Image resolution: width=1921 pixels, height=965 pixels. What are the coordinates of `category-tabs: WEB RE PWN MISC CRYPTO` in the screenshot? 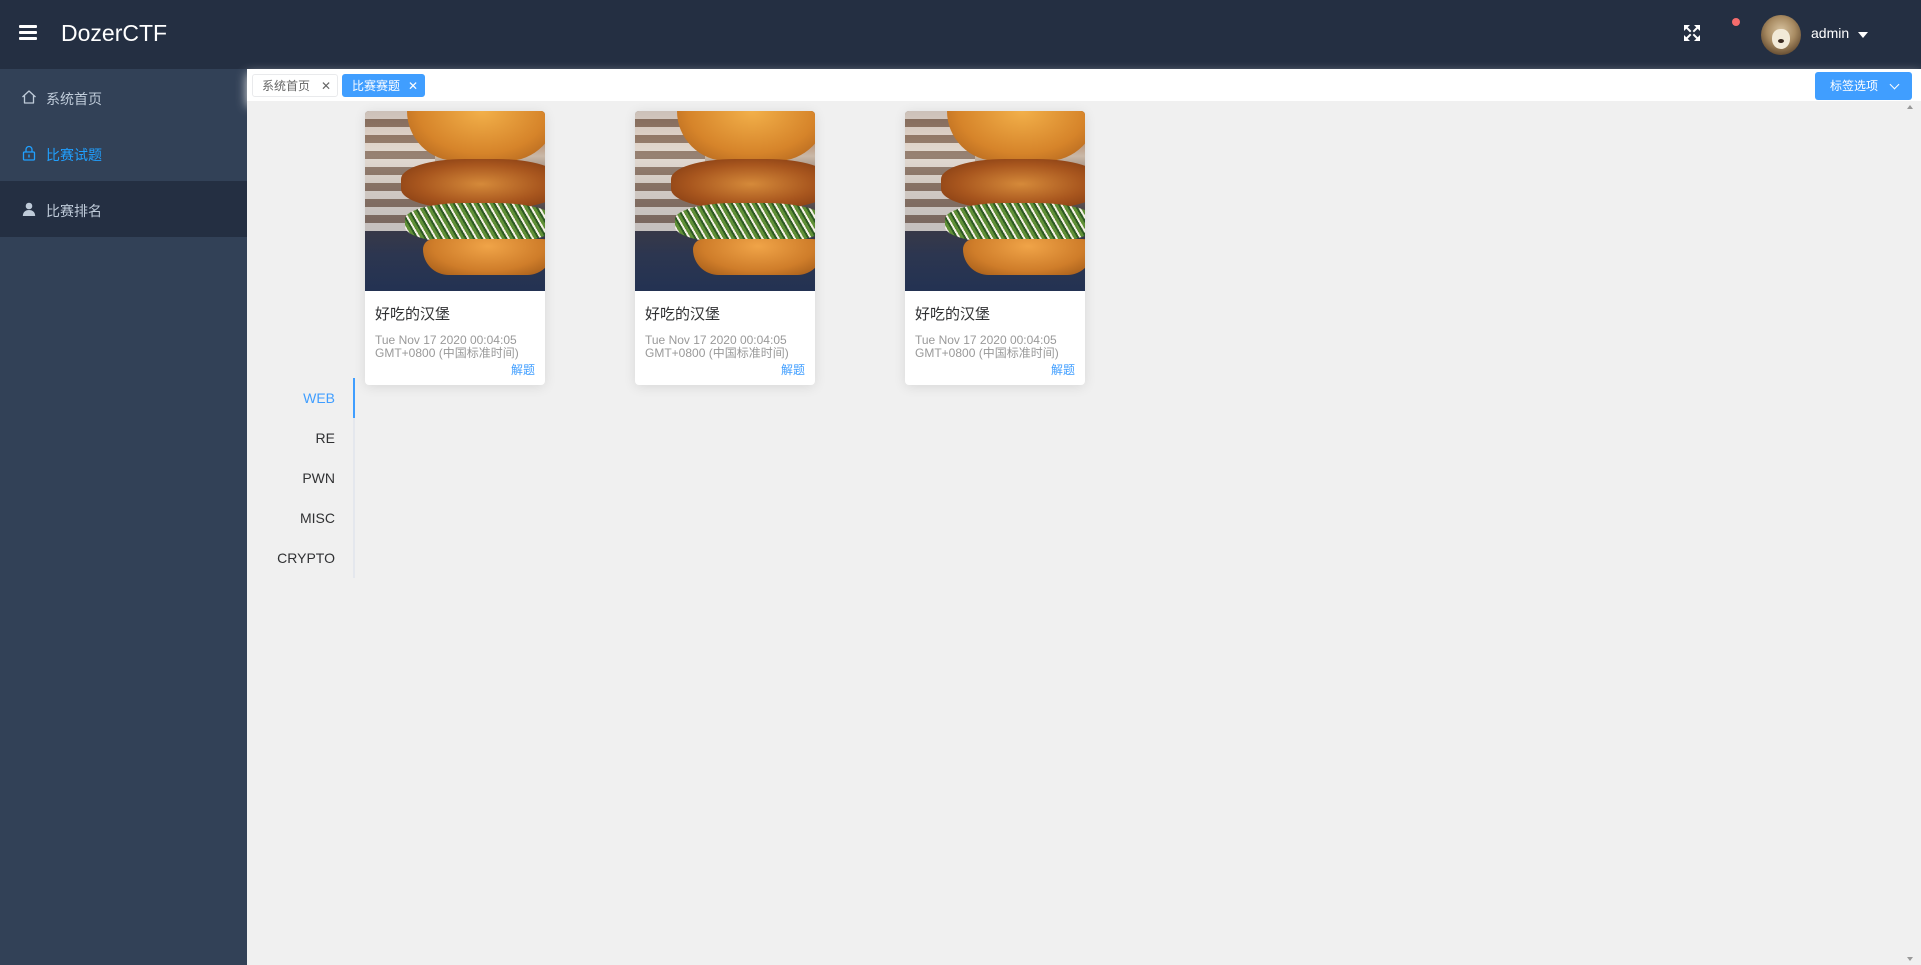 It's located at (310, 478).